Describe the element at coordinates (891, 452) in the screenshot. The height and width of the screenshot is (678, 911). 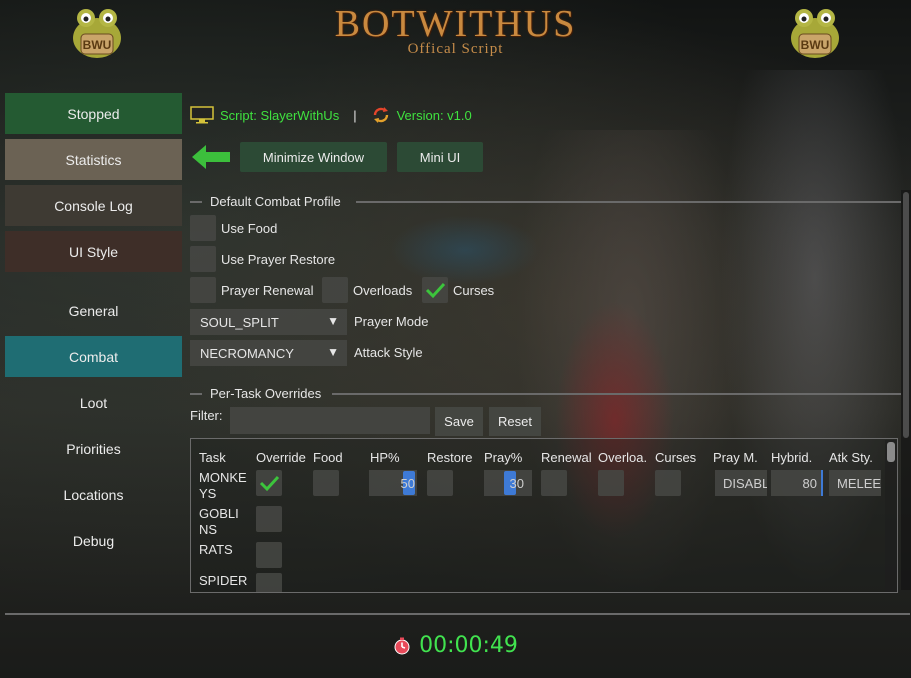
I see `table-scrollbar-thumb` at that location.